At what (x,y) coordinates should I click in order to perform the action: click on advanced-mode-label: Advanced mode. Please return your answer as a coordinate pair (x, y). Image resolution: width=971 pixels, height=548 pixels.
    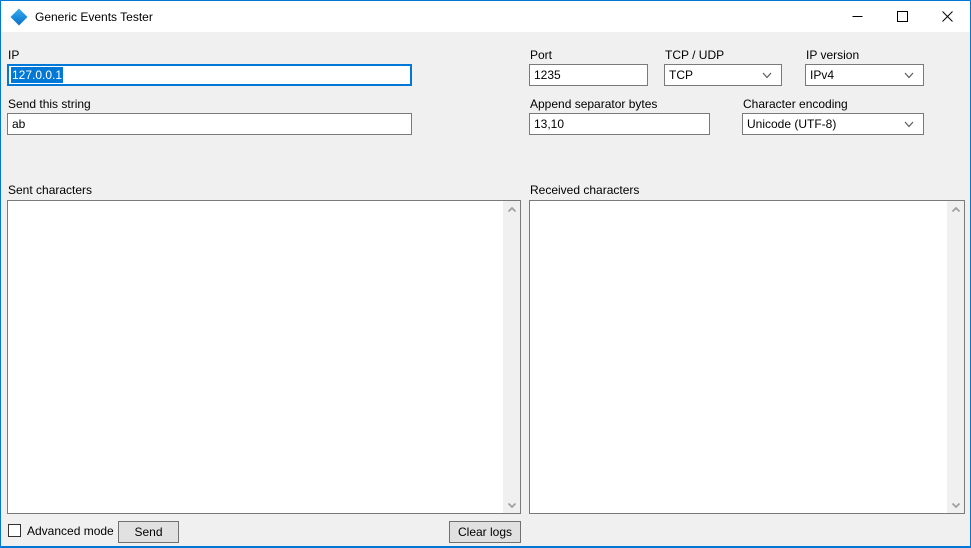
    Looking at the image, I should click on (70, 531).